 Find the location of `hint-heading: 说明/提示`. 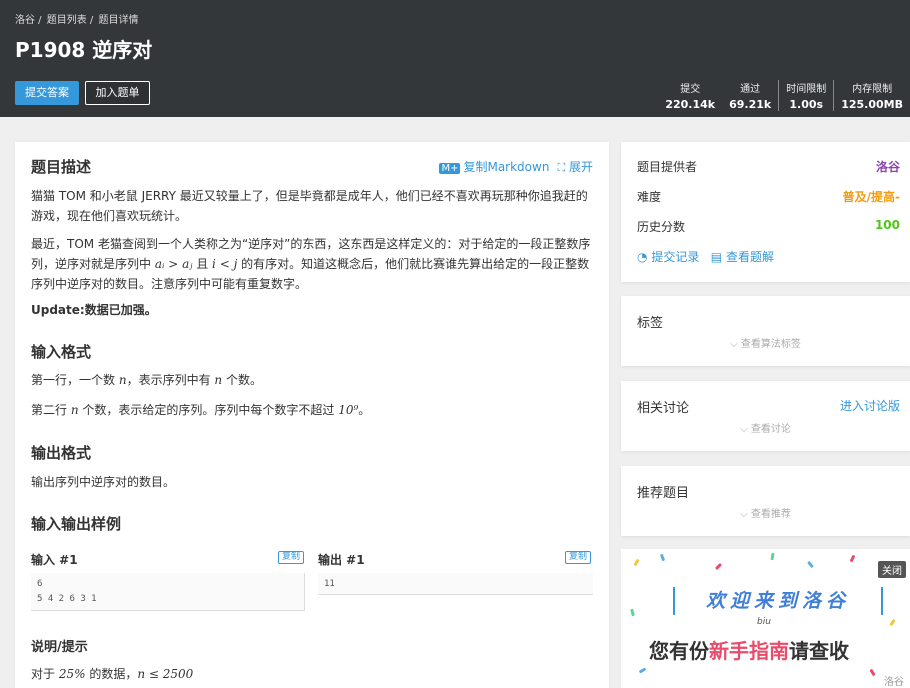

hint-heading: 说明/提示 is located at coordinates (59, 647).